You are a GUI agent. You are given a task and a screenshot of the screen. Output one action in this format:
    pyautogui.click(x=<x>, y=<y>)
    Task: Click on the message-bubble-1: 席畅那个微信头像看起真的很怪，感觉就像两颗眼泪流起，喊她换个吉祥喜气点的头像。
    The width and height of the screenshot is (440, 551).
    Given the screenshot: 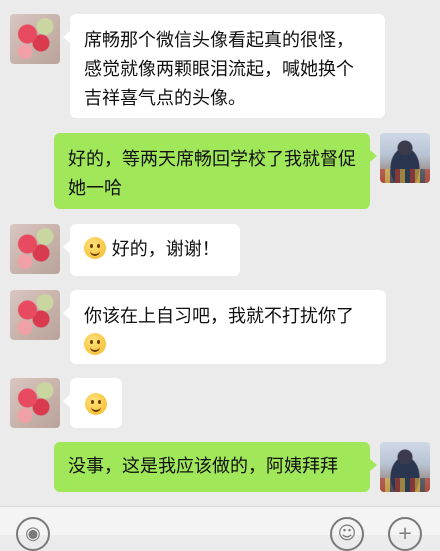 What is the action you would take?
    pyautogui.click(x=224, y=66)
    